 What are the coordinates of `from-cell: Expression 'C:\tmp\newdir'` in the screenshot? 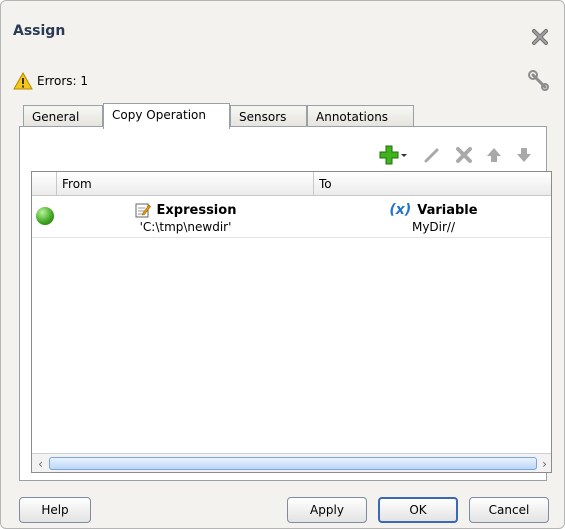 It's located at (185, 217).